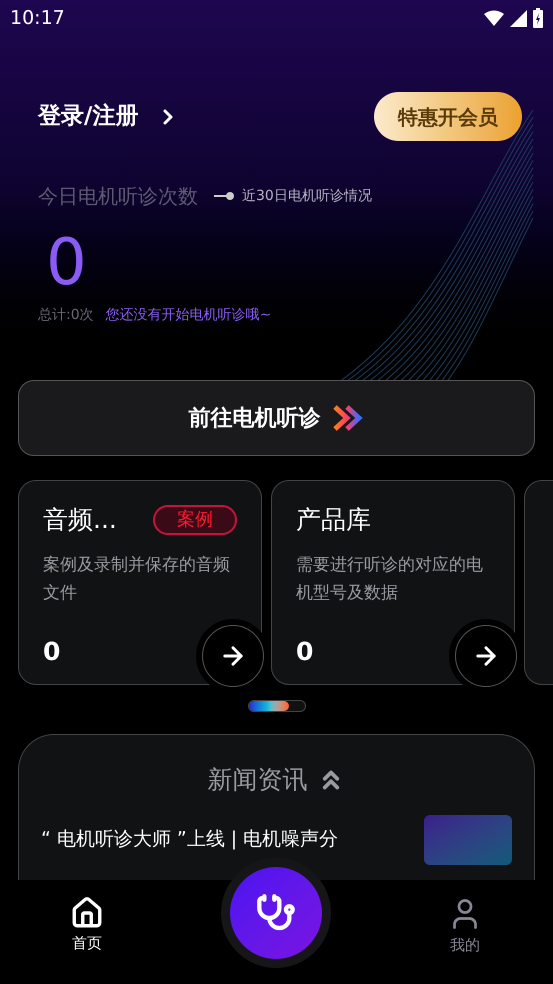  Describe the element at coordinates (276, 418) in the screenshot. I see `start-diagnosis-button: 前往电机听诊` at that location.